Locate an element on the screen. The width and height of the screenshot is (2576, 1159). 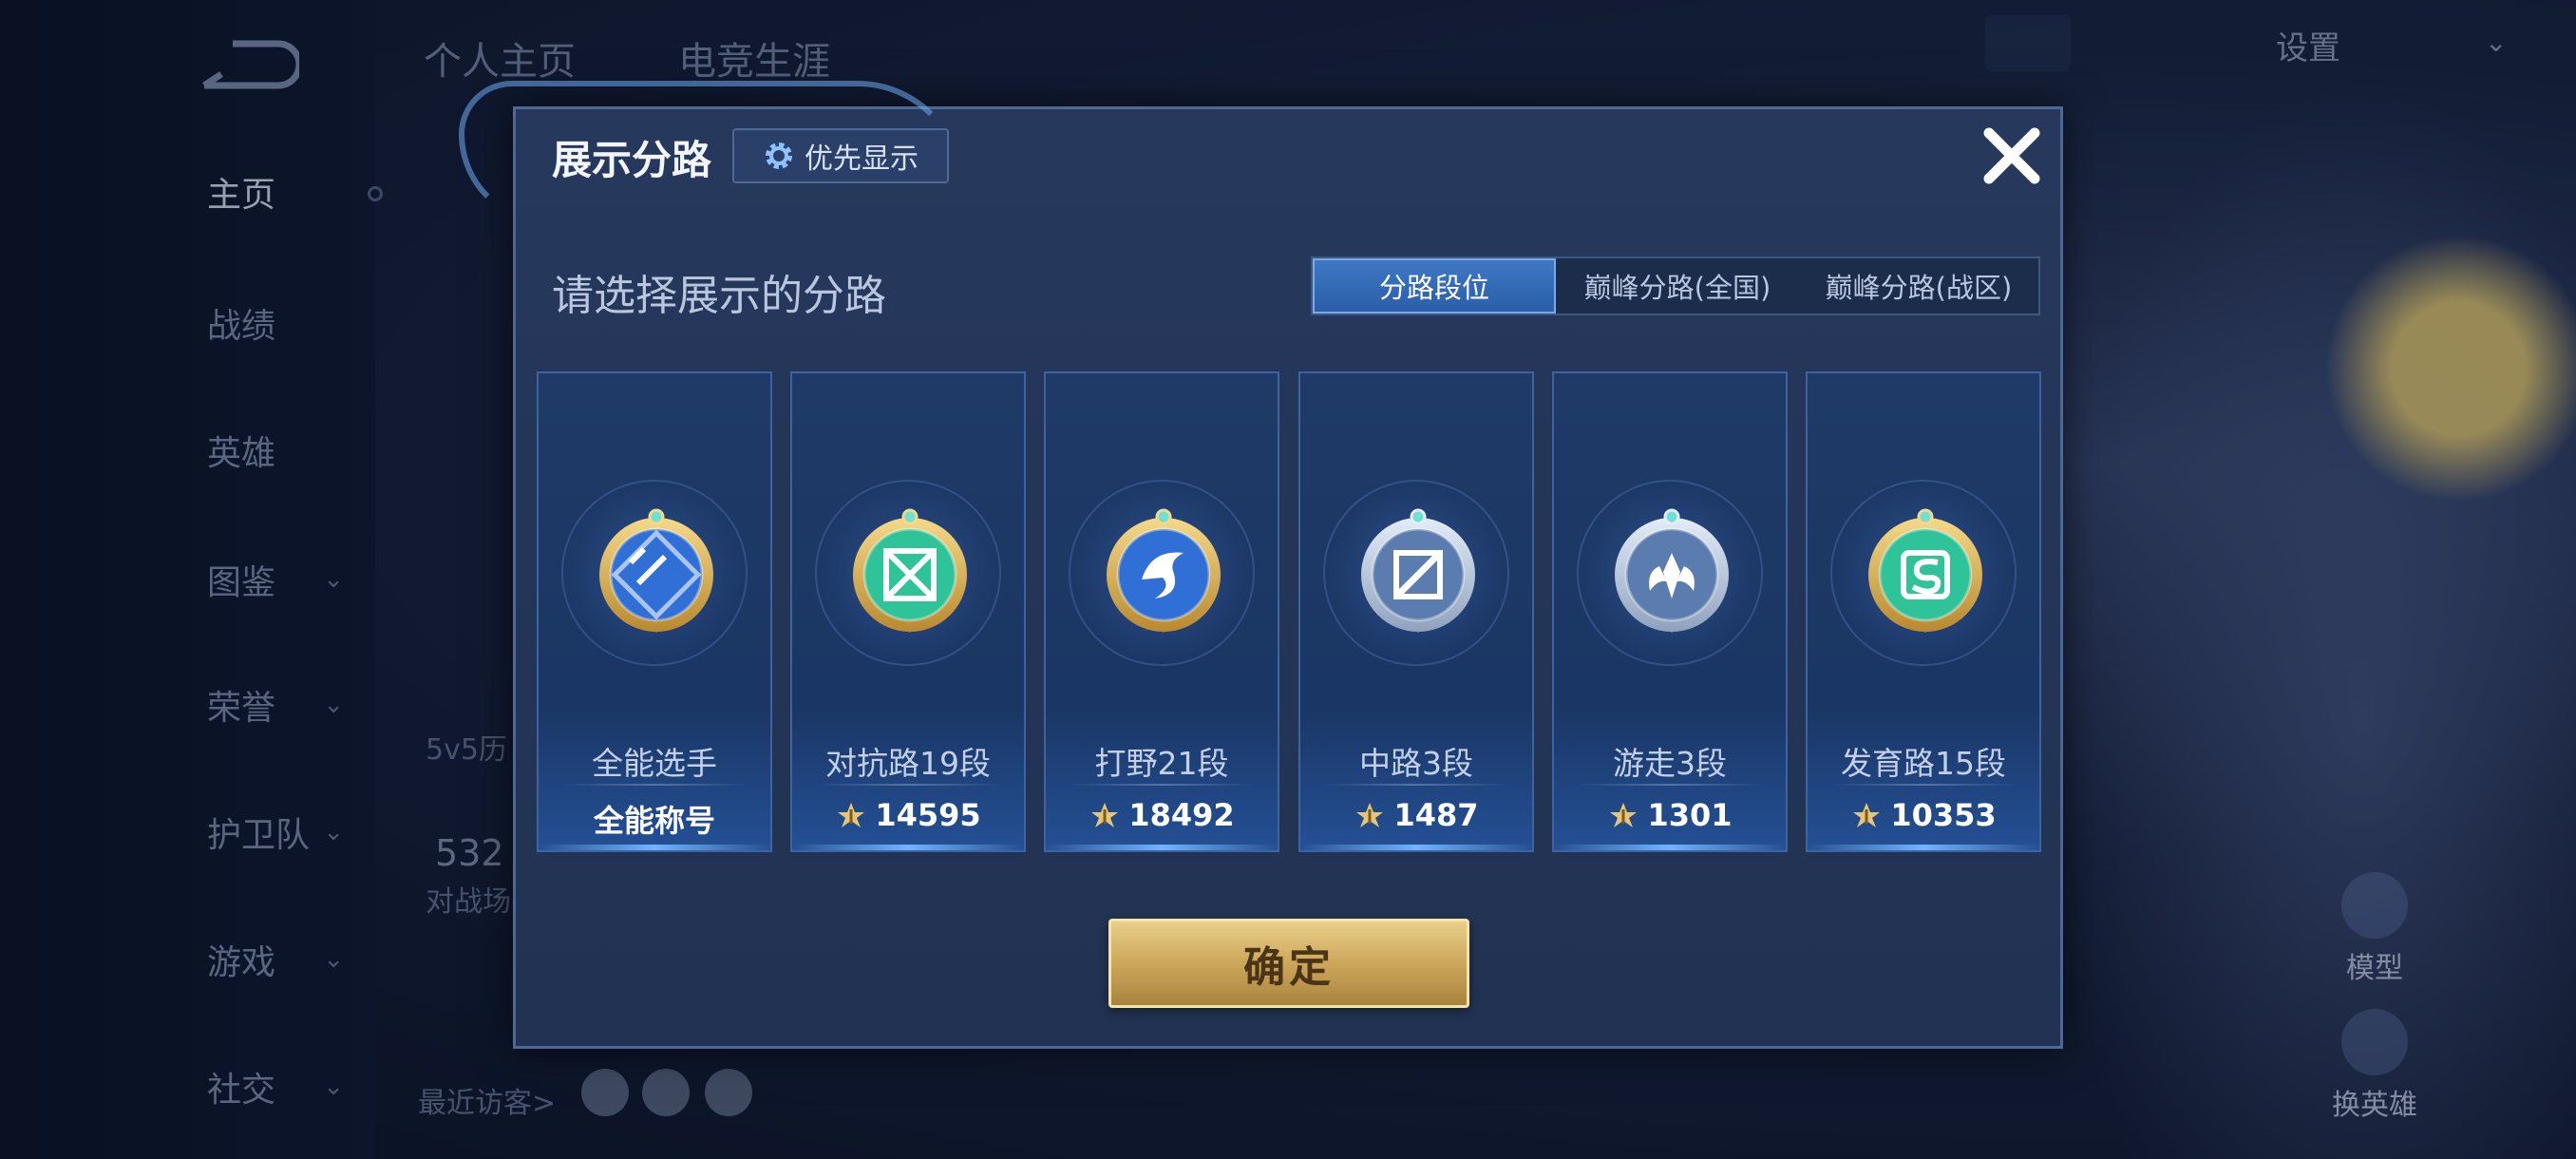
priority-display-label: 优先显示 is located at coordinates (862, 159).